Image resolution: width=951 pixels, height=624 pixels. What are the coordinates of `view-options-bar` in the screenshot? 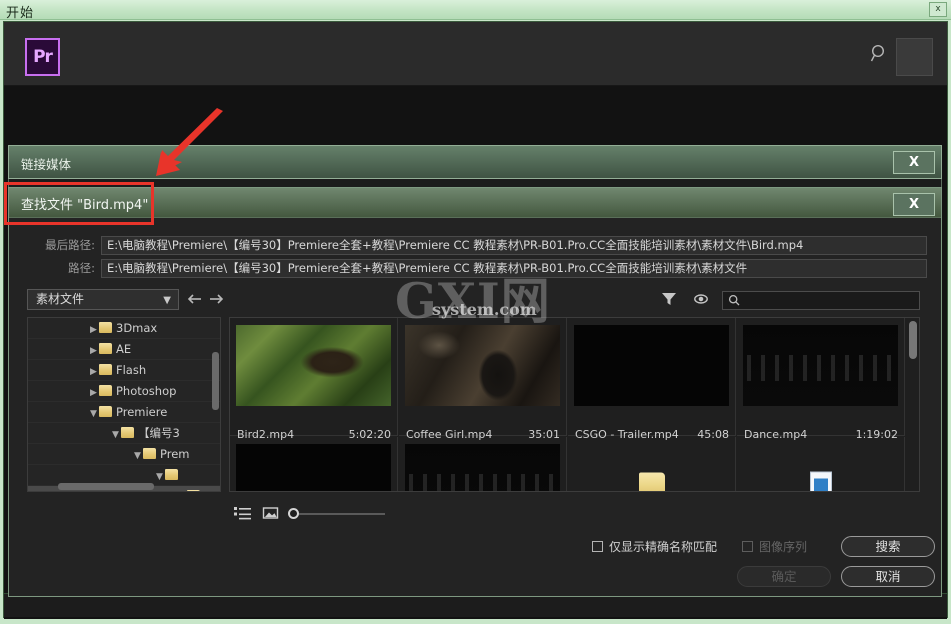 It's located at (434, 514).